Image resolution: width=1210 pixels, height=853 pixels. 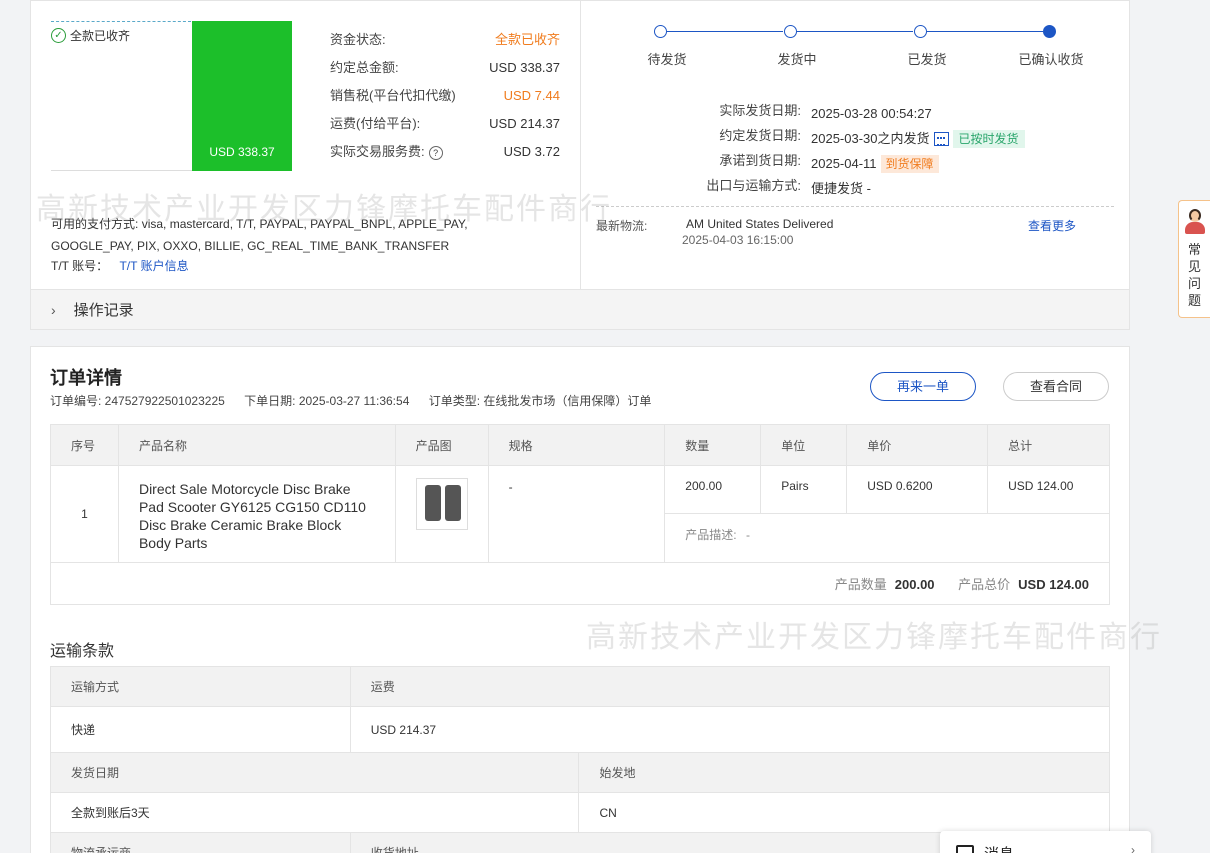 I want to click on step-label: 已发货, so click(x=927, y=59).